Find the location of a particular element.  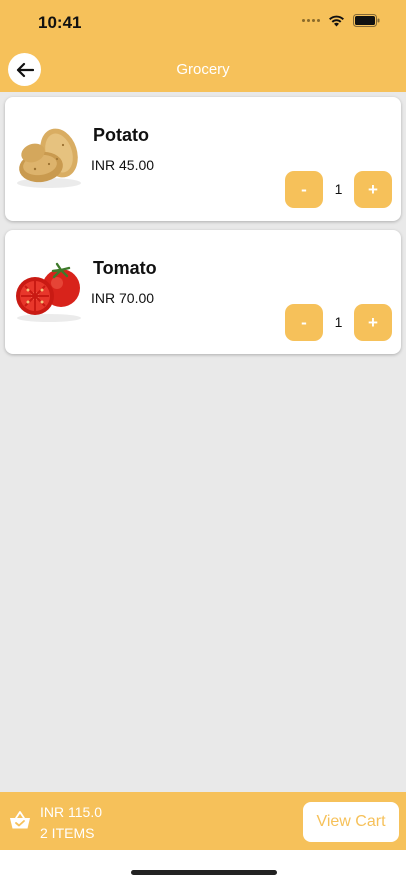

status-icons is located at coordinates (341, 20).